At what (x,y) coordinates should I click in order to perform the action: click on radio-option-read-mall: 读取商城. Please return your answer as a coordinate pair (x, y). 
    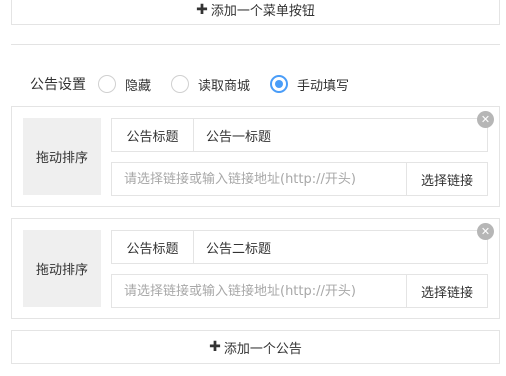
    Looking at the image, I should click on (210, 84).